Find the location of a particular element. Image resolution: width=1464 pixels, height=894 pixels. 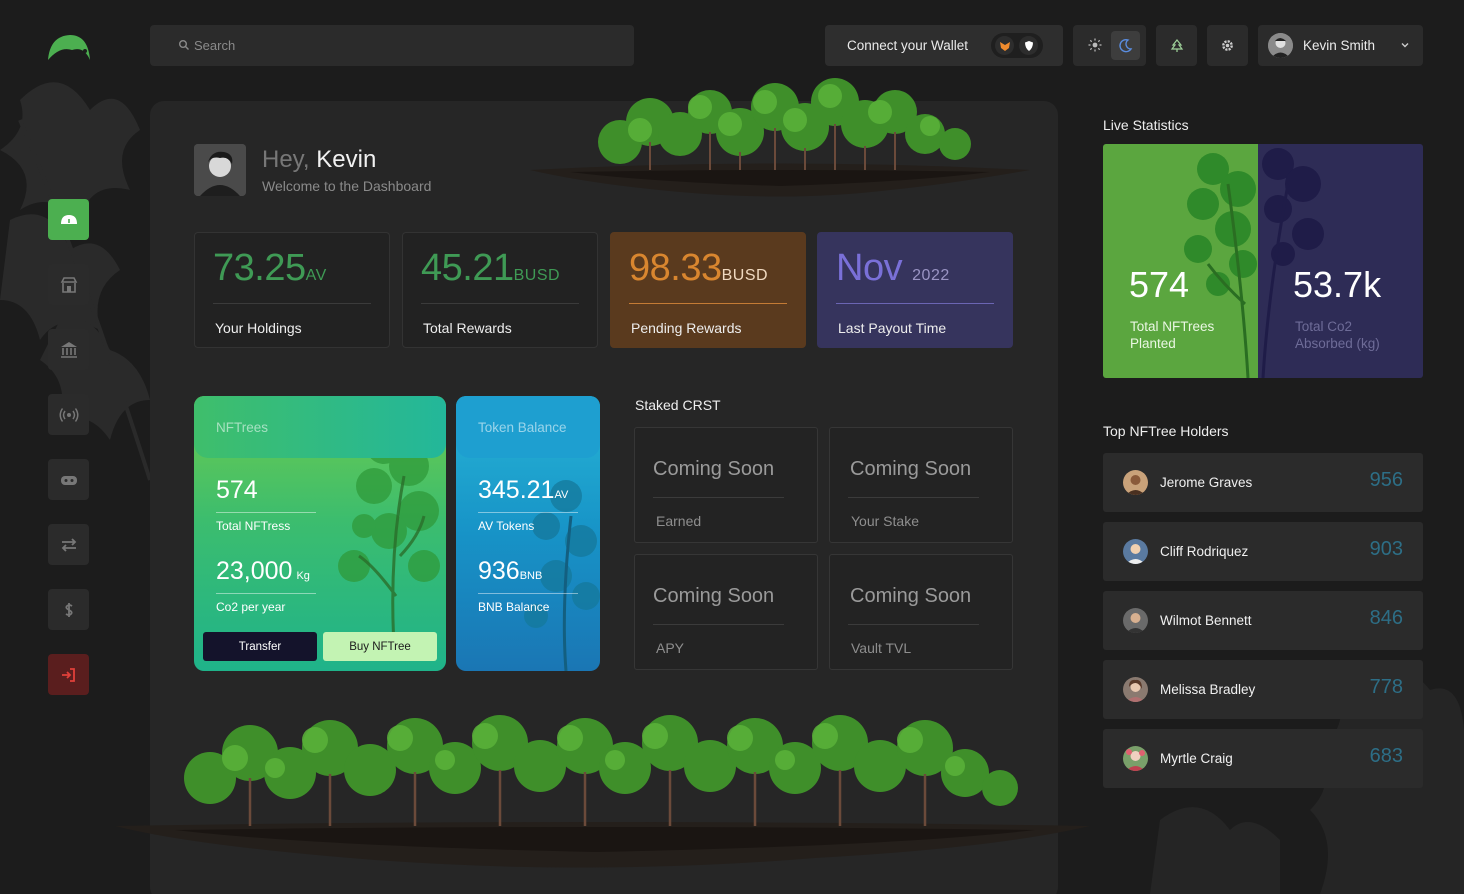

gear-icon is located at coordinates (1227, 45).